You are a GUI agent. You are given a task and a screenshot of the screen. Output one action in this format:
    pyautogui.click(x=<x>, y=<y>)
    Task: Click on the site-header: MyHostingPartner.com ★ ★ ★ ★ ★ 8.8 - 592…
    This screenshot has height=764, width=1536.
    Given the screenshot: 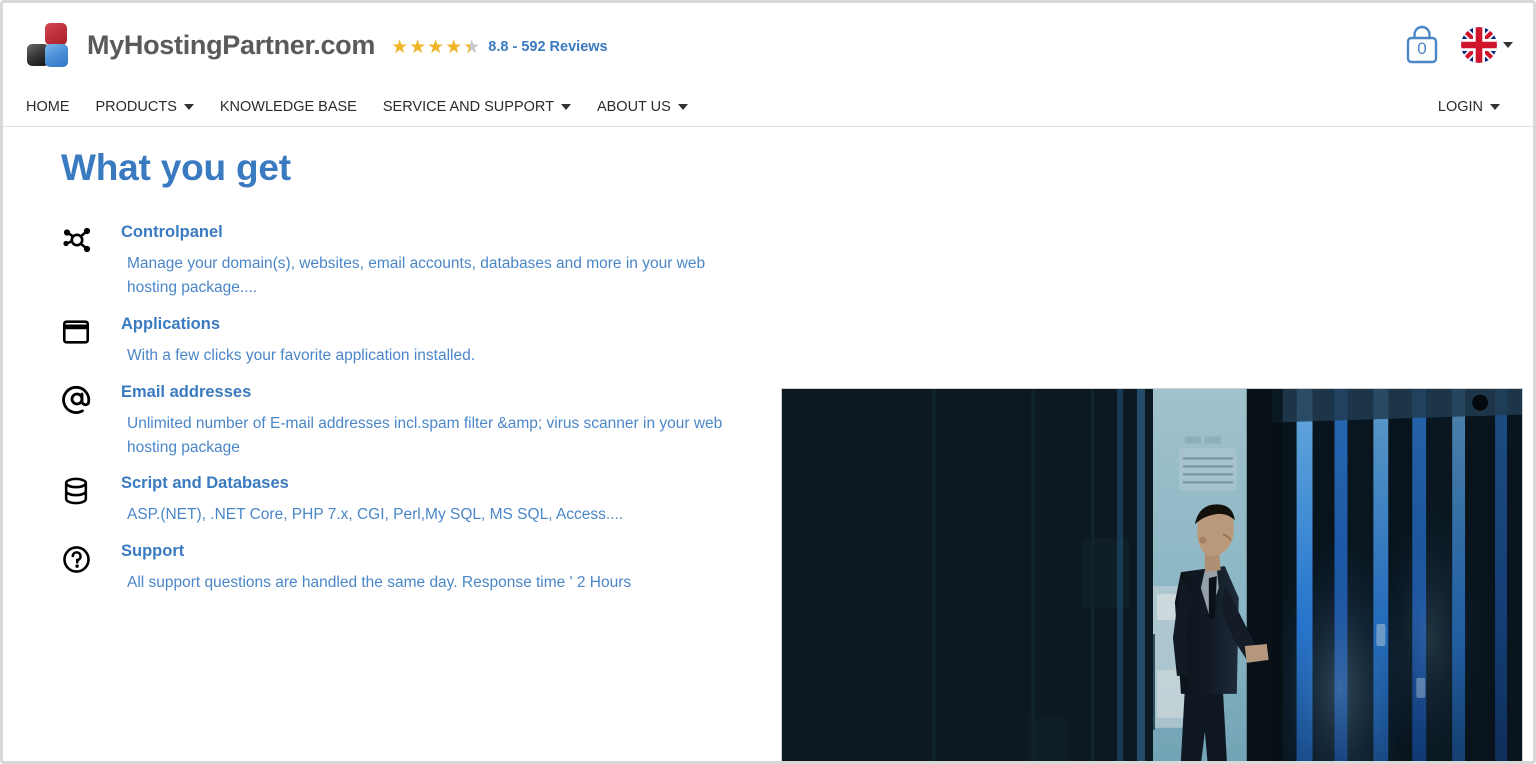 What is the action you would take?
    pyautogui.click(x=768, y=45)
    